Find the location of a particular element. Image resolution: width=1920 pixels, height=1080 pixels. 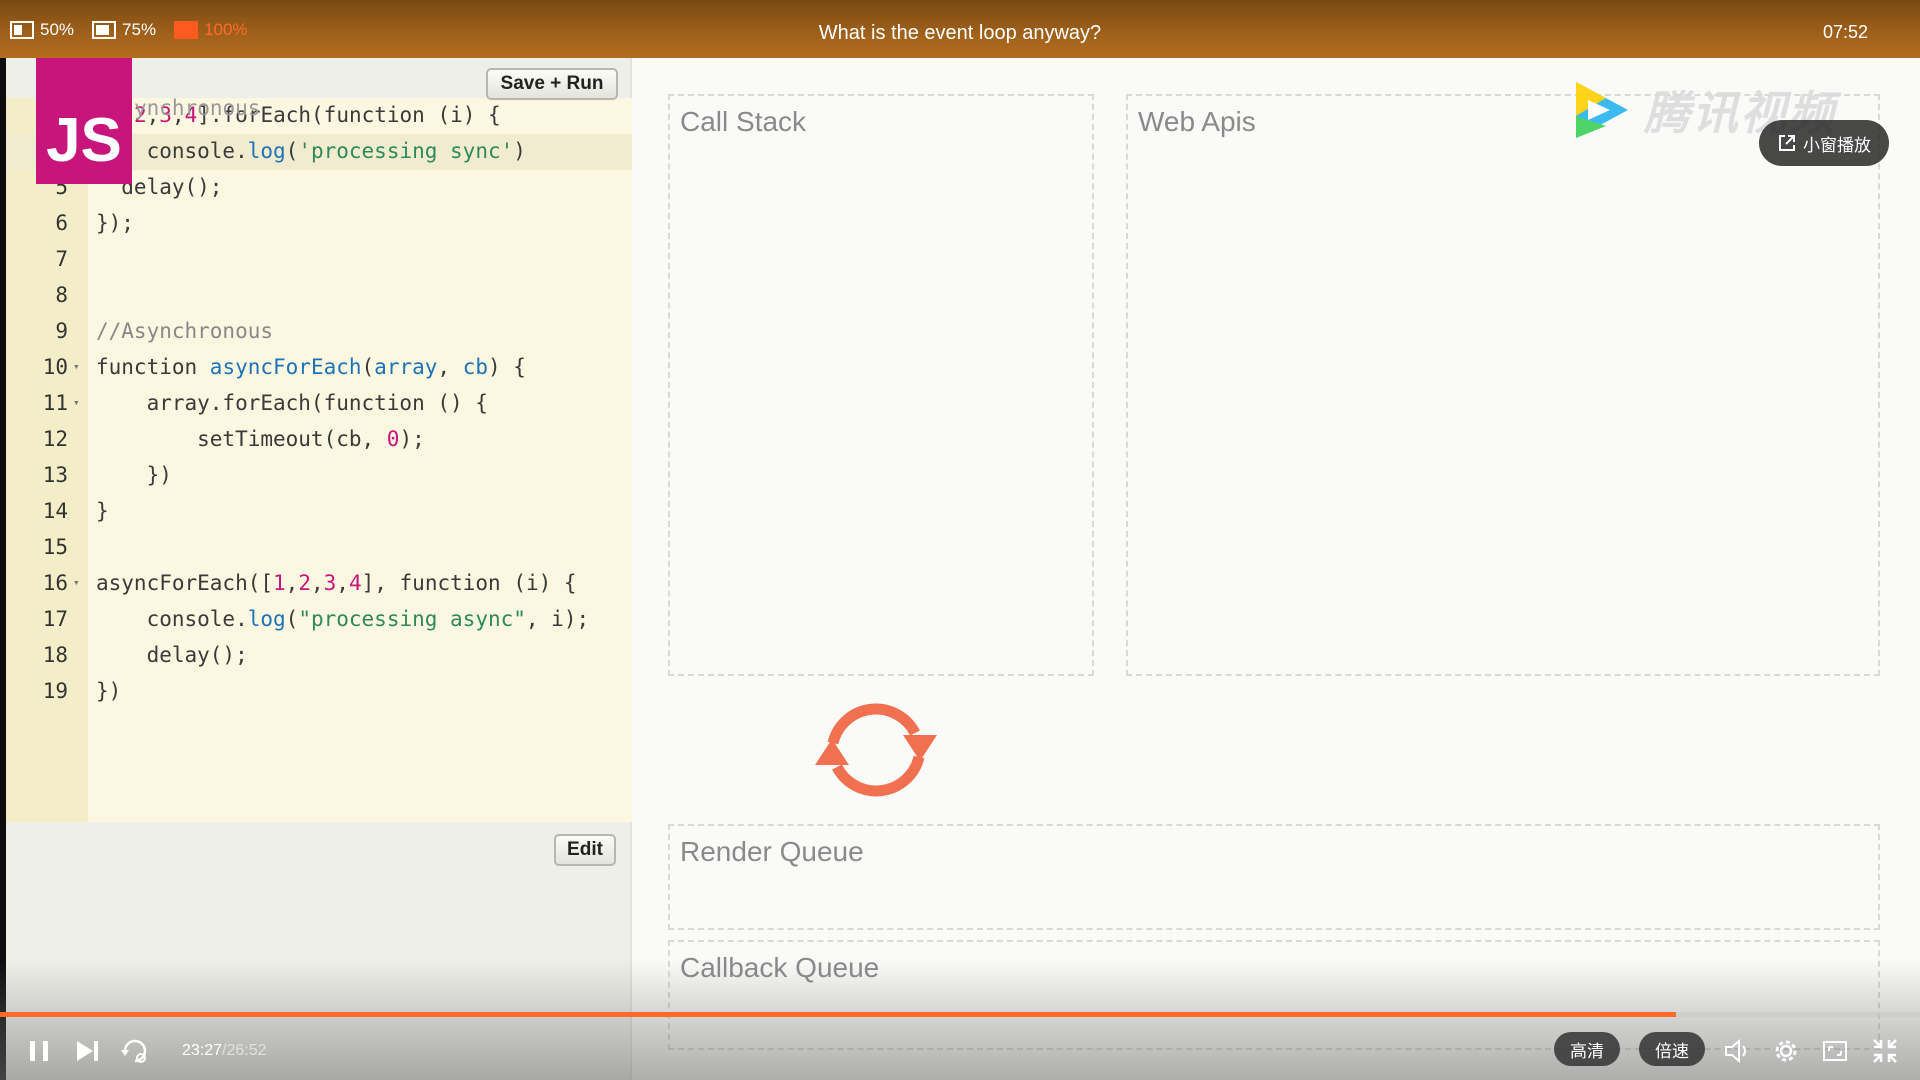

progress-bar is located at coordinates (960, 1014).